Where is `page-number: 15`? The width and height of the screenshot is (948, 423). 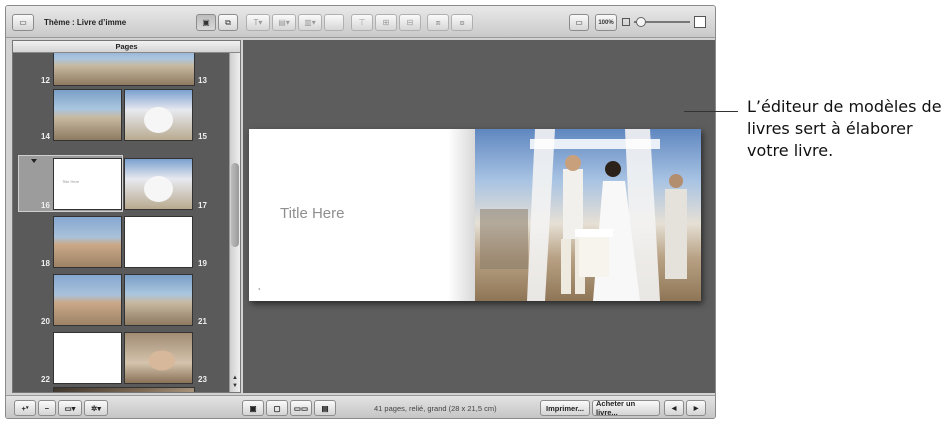
page-number: 15 is located at coordinates (202, 136).